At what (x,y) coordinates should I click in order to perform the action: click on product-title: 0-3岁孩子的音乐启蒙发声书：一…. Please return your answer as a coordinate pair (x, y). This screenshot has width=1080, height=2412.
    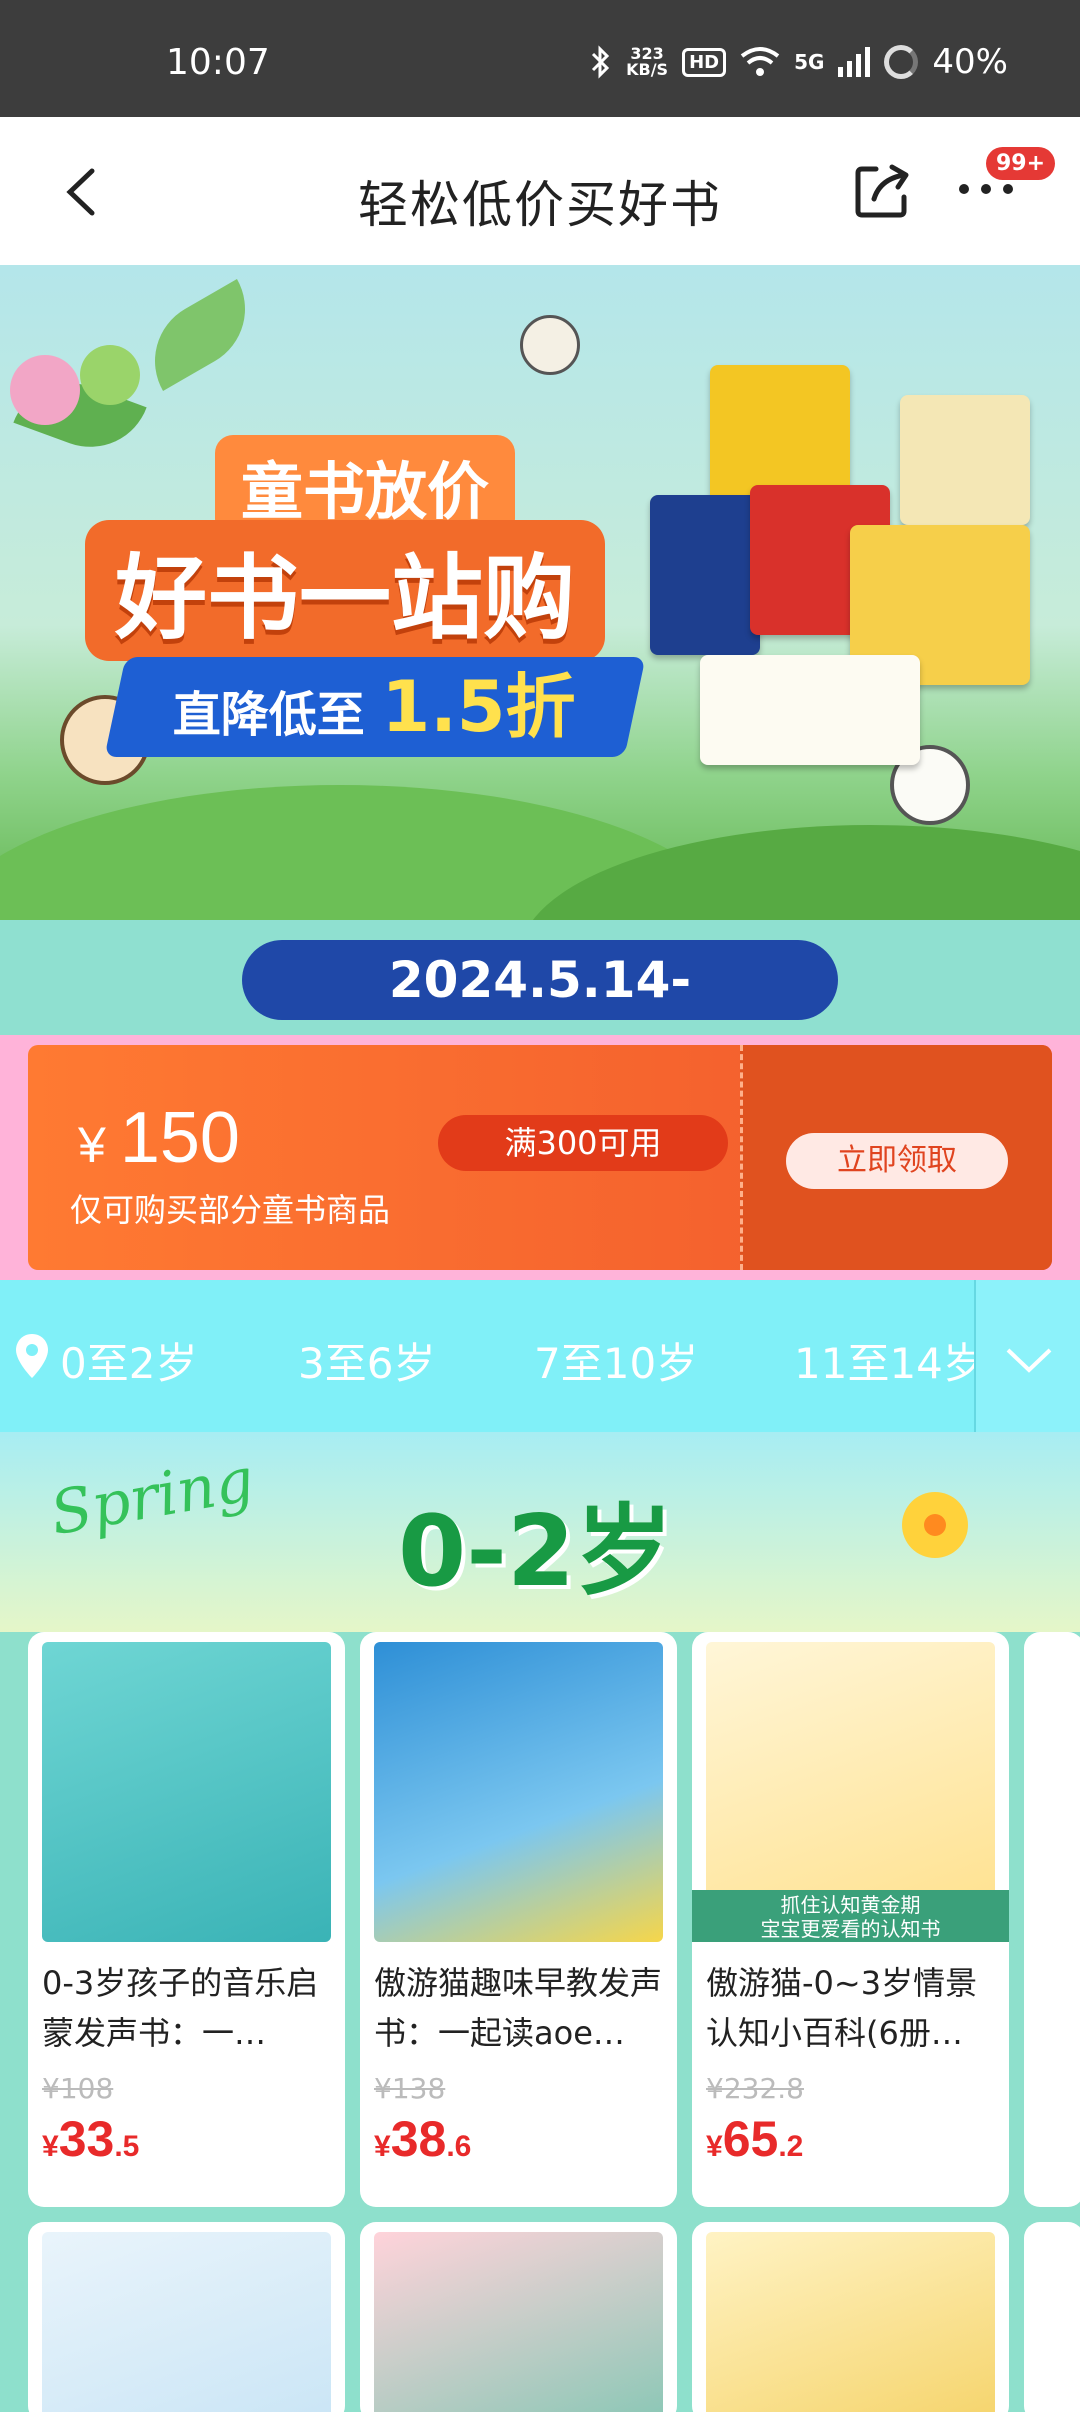
    Looking at the image, I should click on (180, 2008).